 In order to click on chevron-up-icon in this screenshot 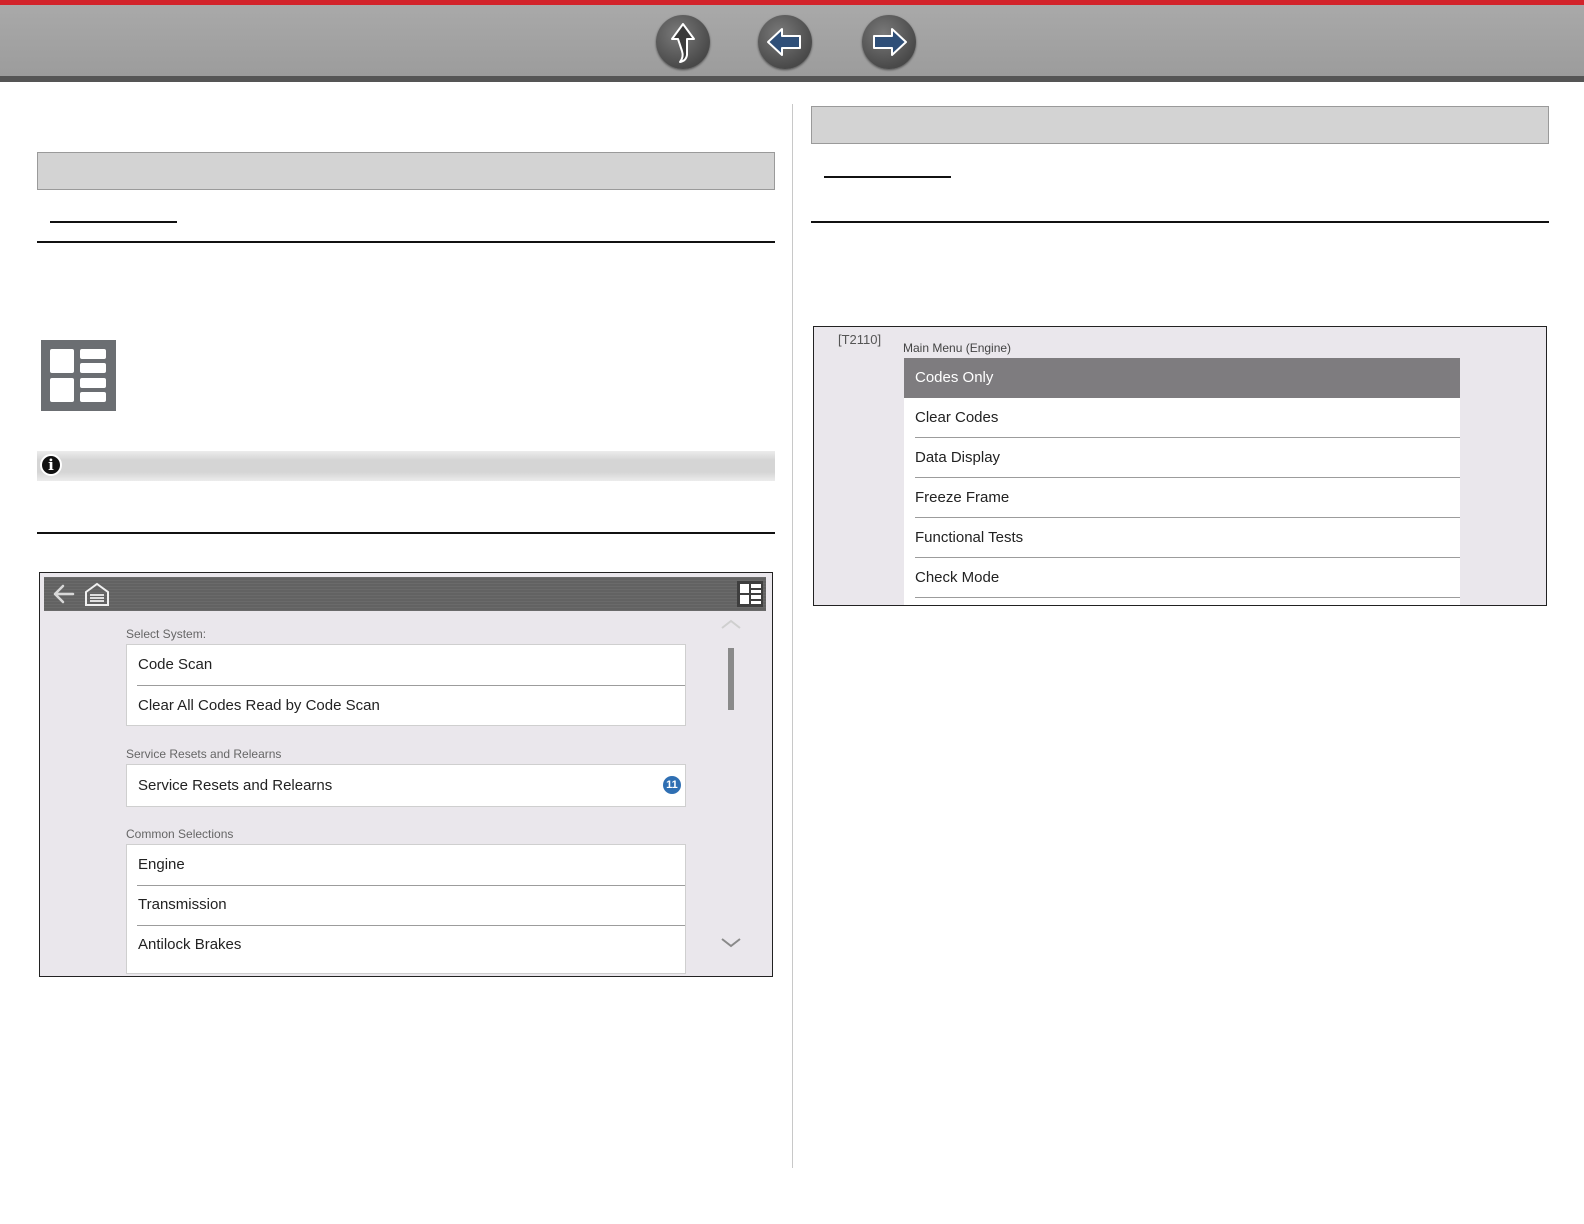, I will do `click(731, 624)`.